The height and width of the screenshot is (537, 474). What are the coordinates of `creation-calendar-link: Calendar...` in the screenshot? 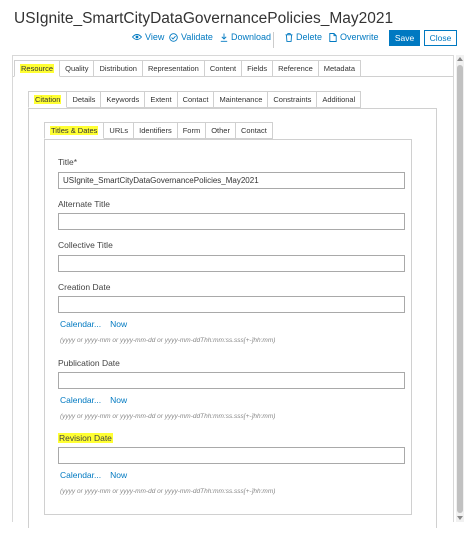 It's located at (80, 324).